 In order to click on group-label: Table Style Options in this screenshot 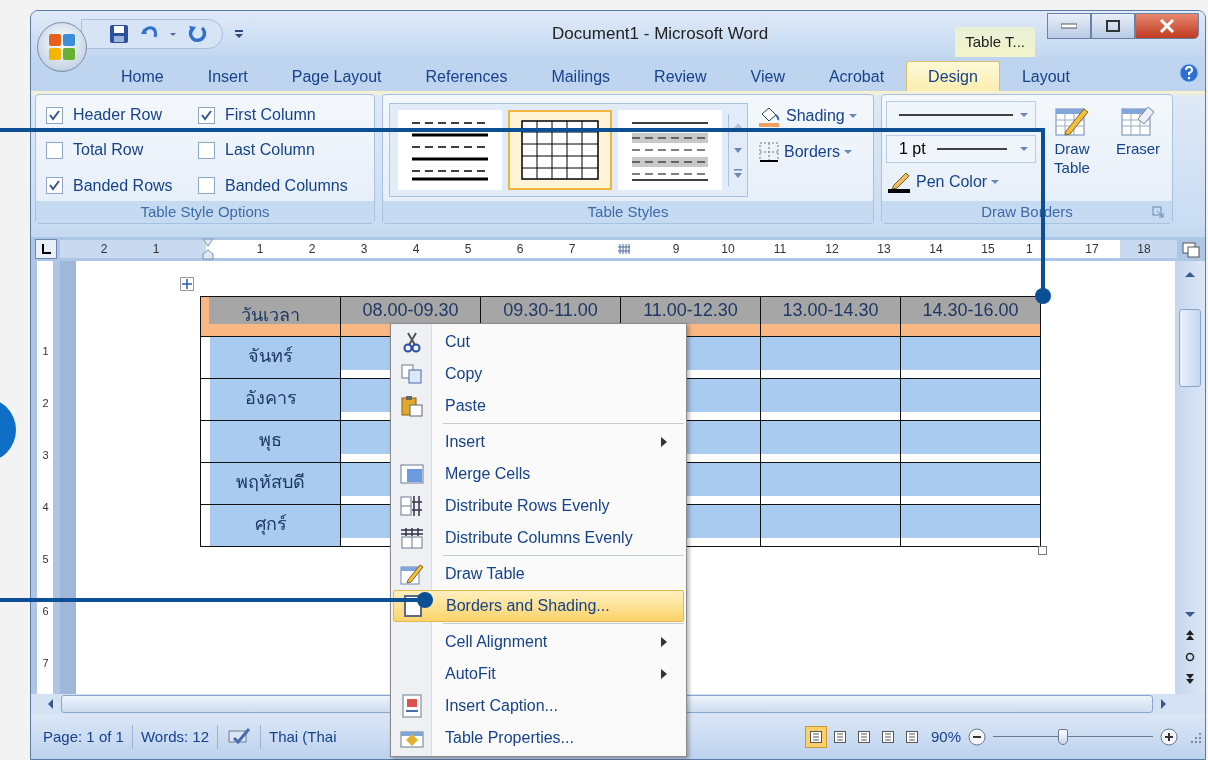, I will do `click(205, 212)`.